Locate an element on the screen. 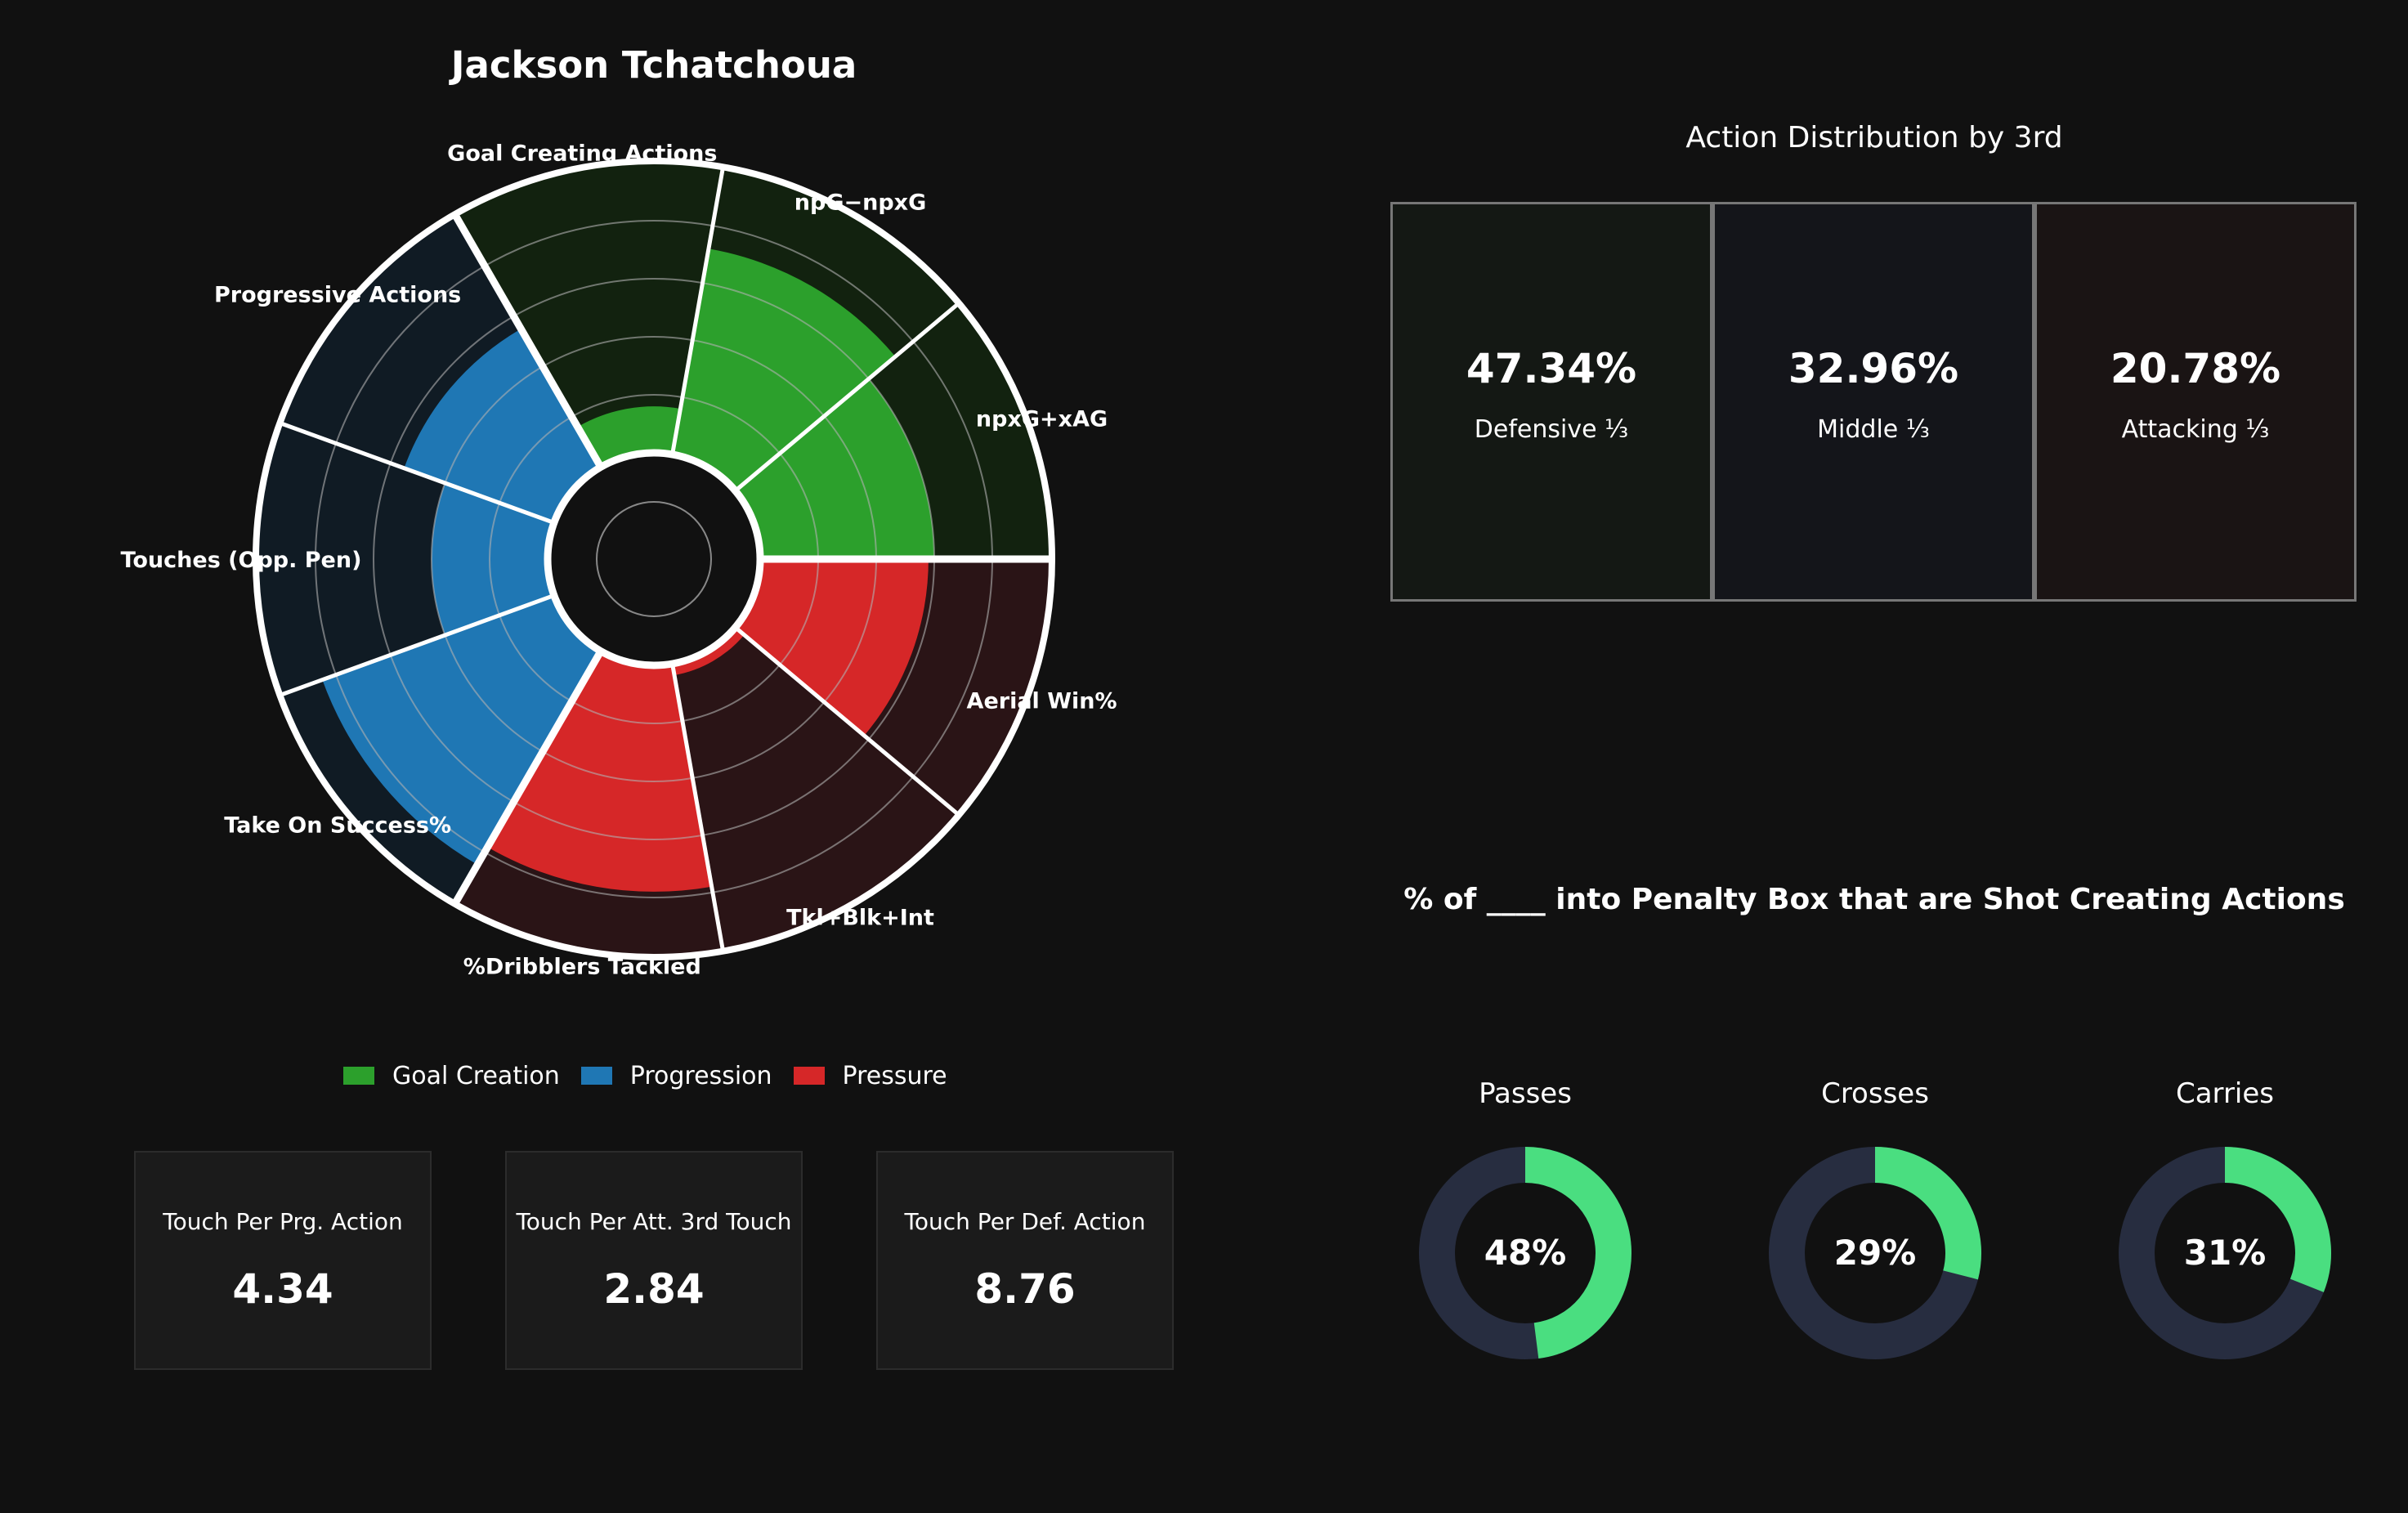 The width and height of the screenshot is (2408, 1513). radar-label-take-on-success: Take On Success% is located at coordinates (337, 826).